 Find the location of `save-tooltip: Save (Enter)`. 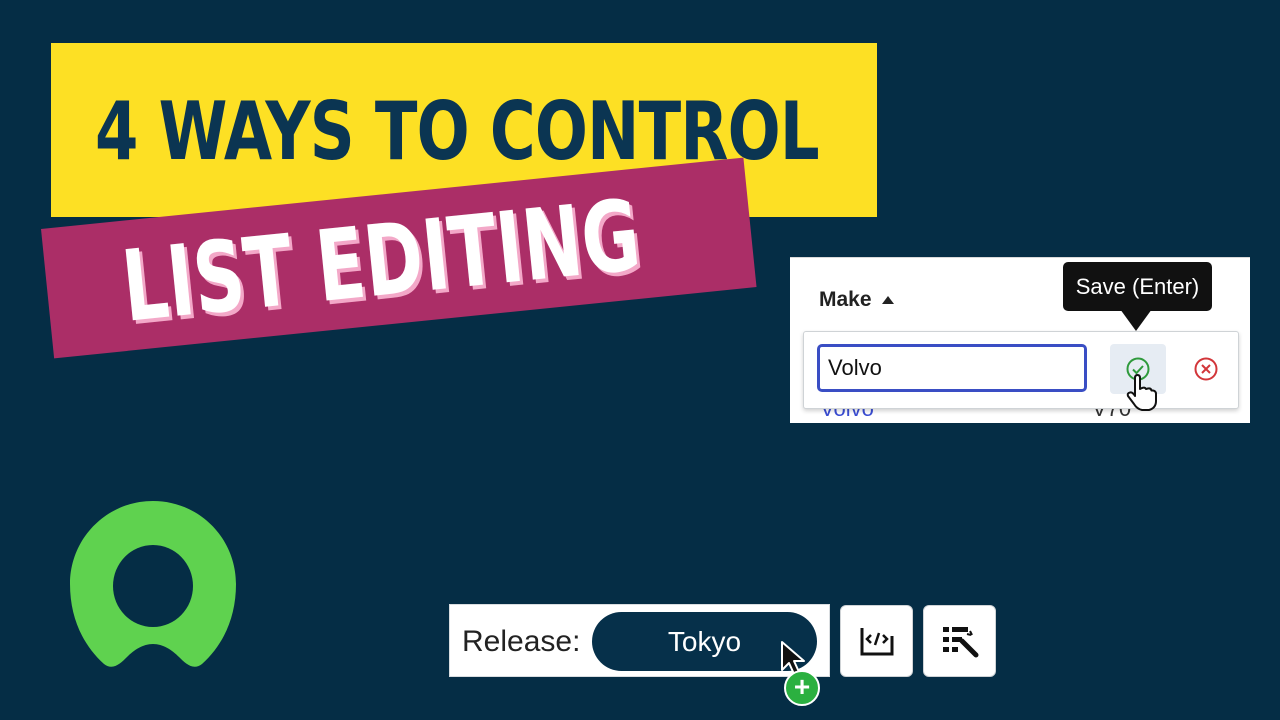

save-tooltip: Save (Enter) is located at coordinates (1137, 286).